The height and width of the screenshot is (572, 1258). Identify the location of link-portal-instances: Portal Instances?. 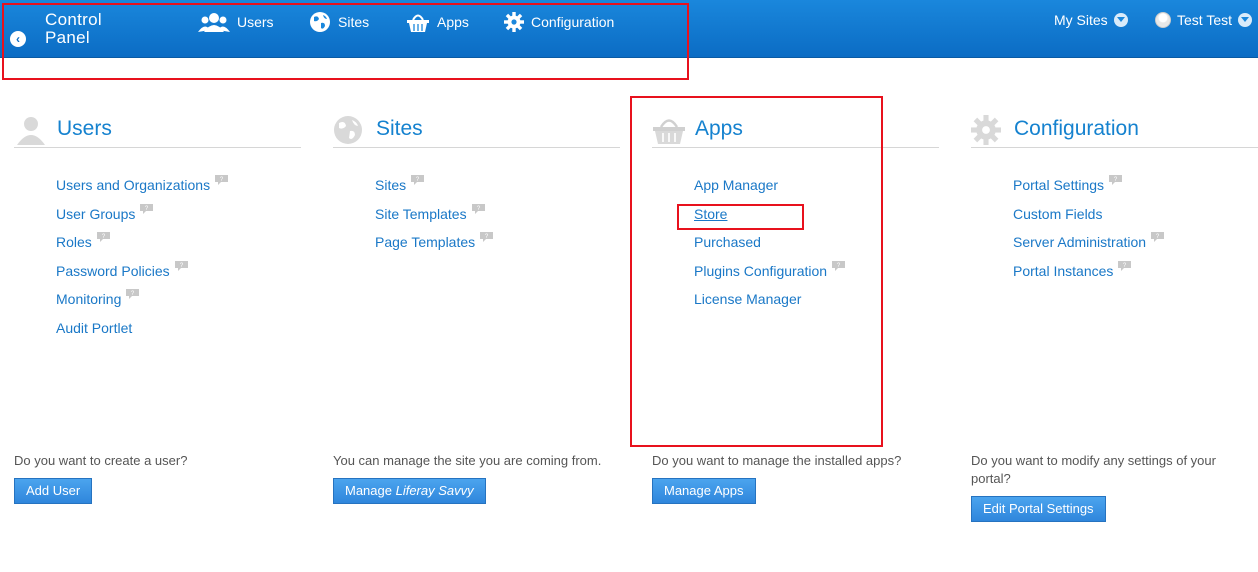
(1089, 276).